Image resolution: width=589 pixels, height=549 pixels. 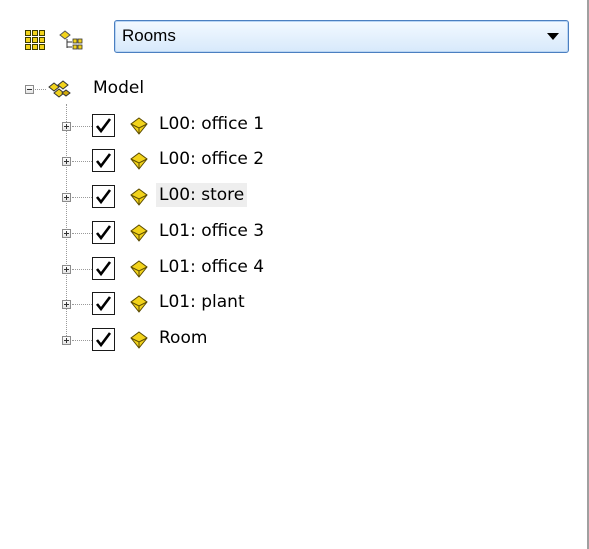 I want to click on tree-item-label: L01: office 4, so click(x=212, y=267).